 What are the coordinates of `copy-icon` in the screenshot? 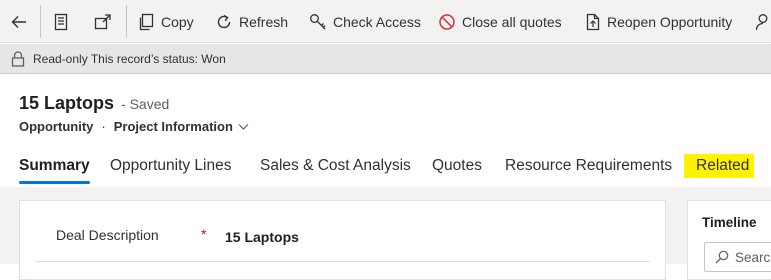 It's located at (146, 21).